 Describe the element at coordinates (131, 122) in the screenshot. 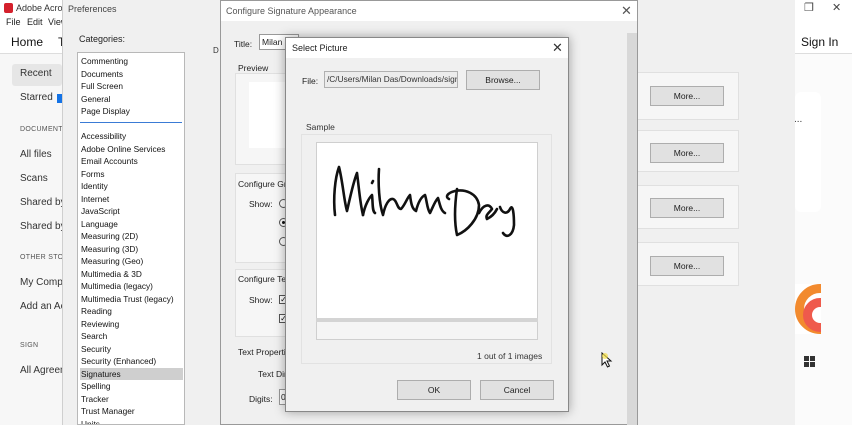

I see `categories-separator` at that location.